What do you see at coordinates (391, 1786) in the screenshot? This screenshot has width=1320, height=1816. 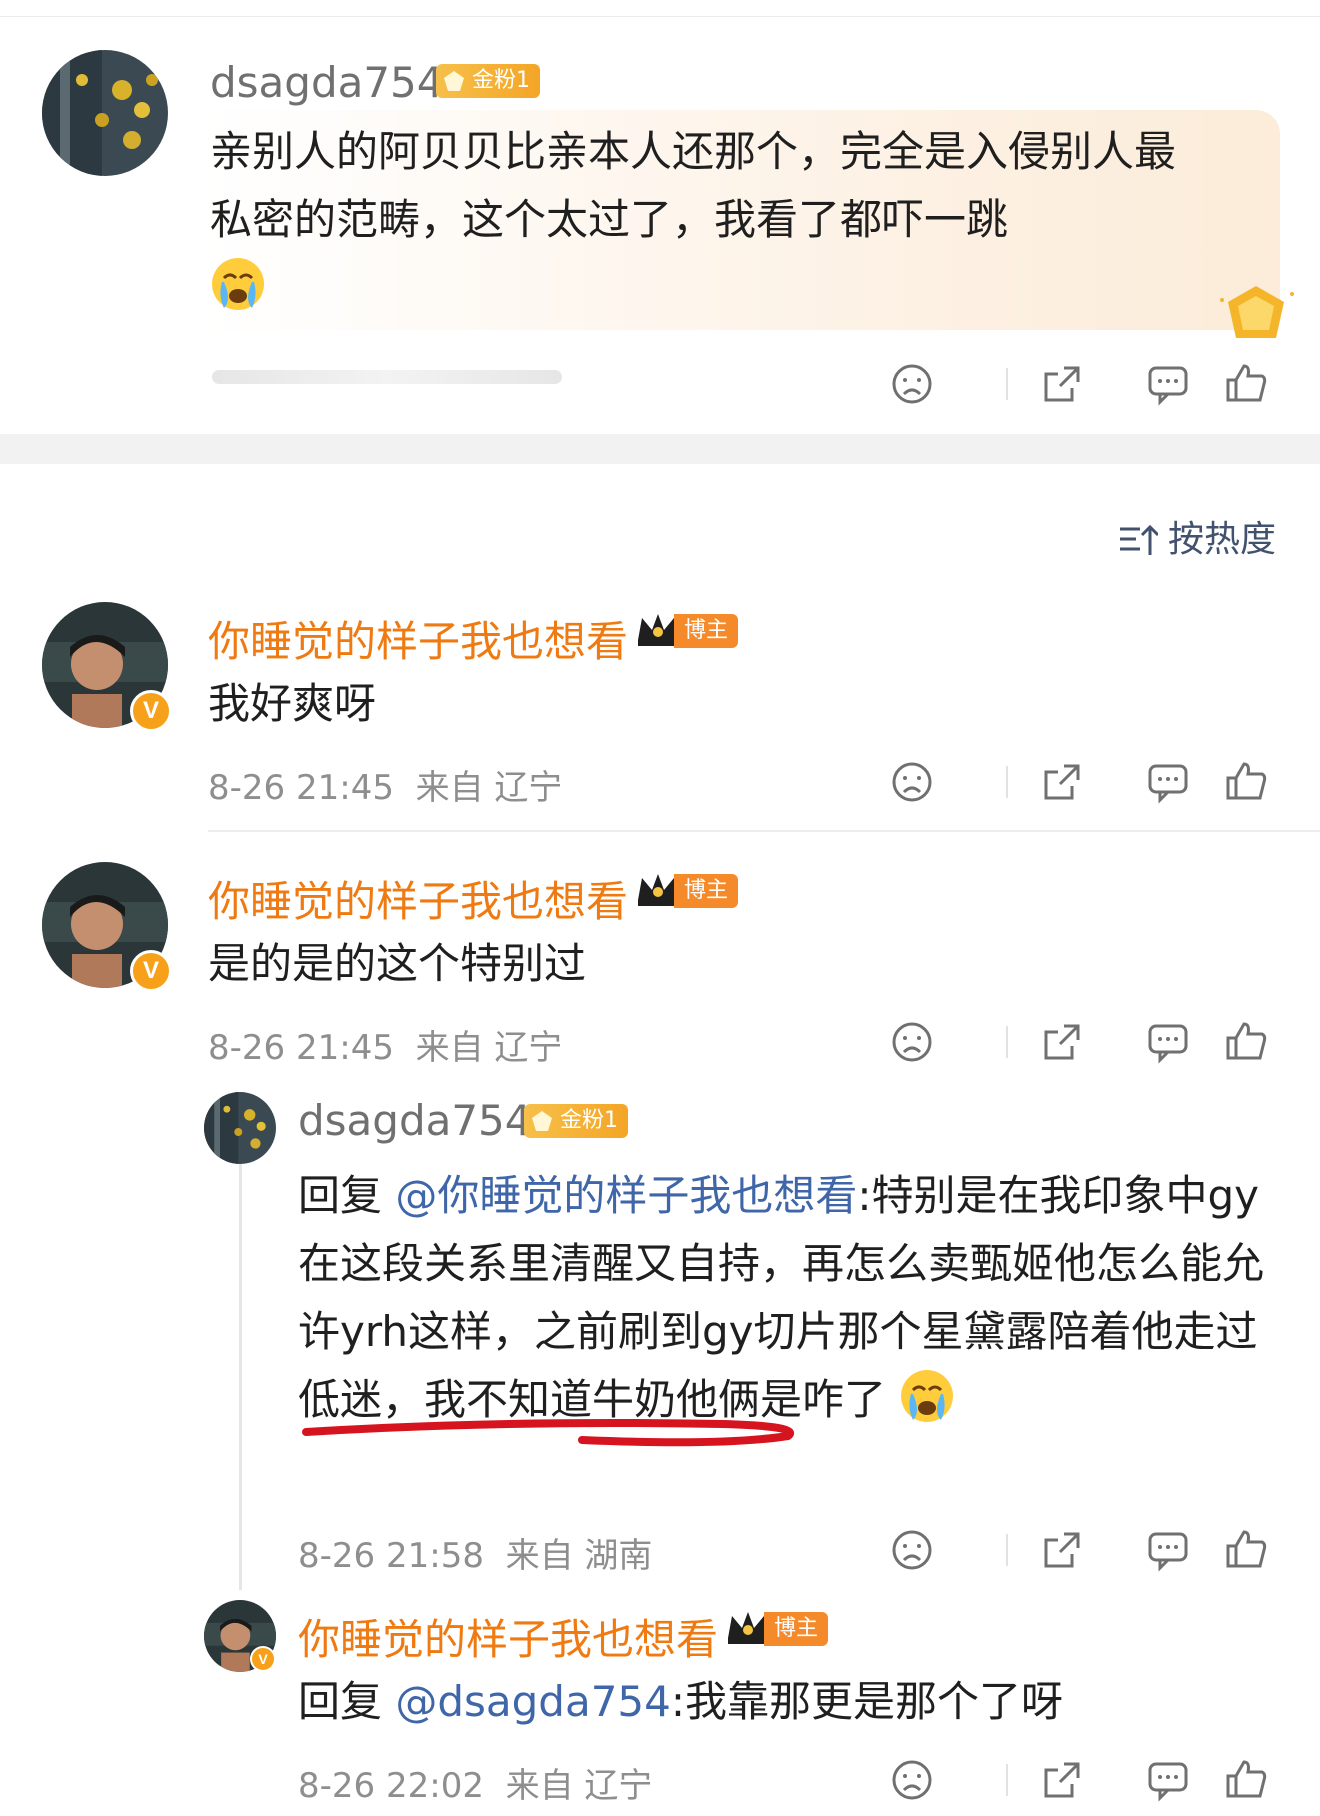 I see `reply-time: 8-26 22:02` at bounding box center [391, 1786].